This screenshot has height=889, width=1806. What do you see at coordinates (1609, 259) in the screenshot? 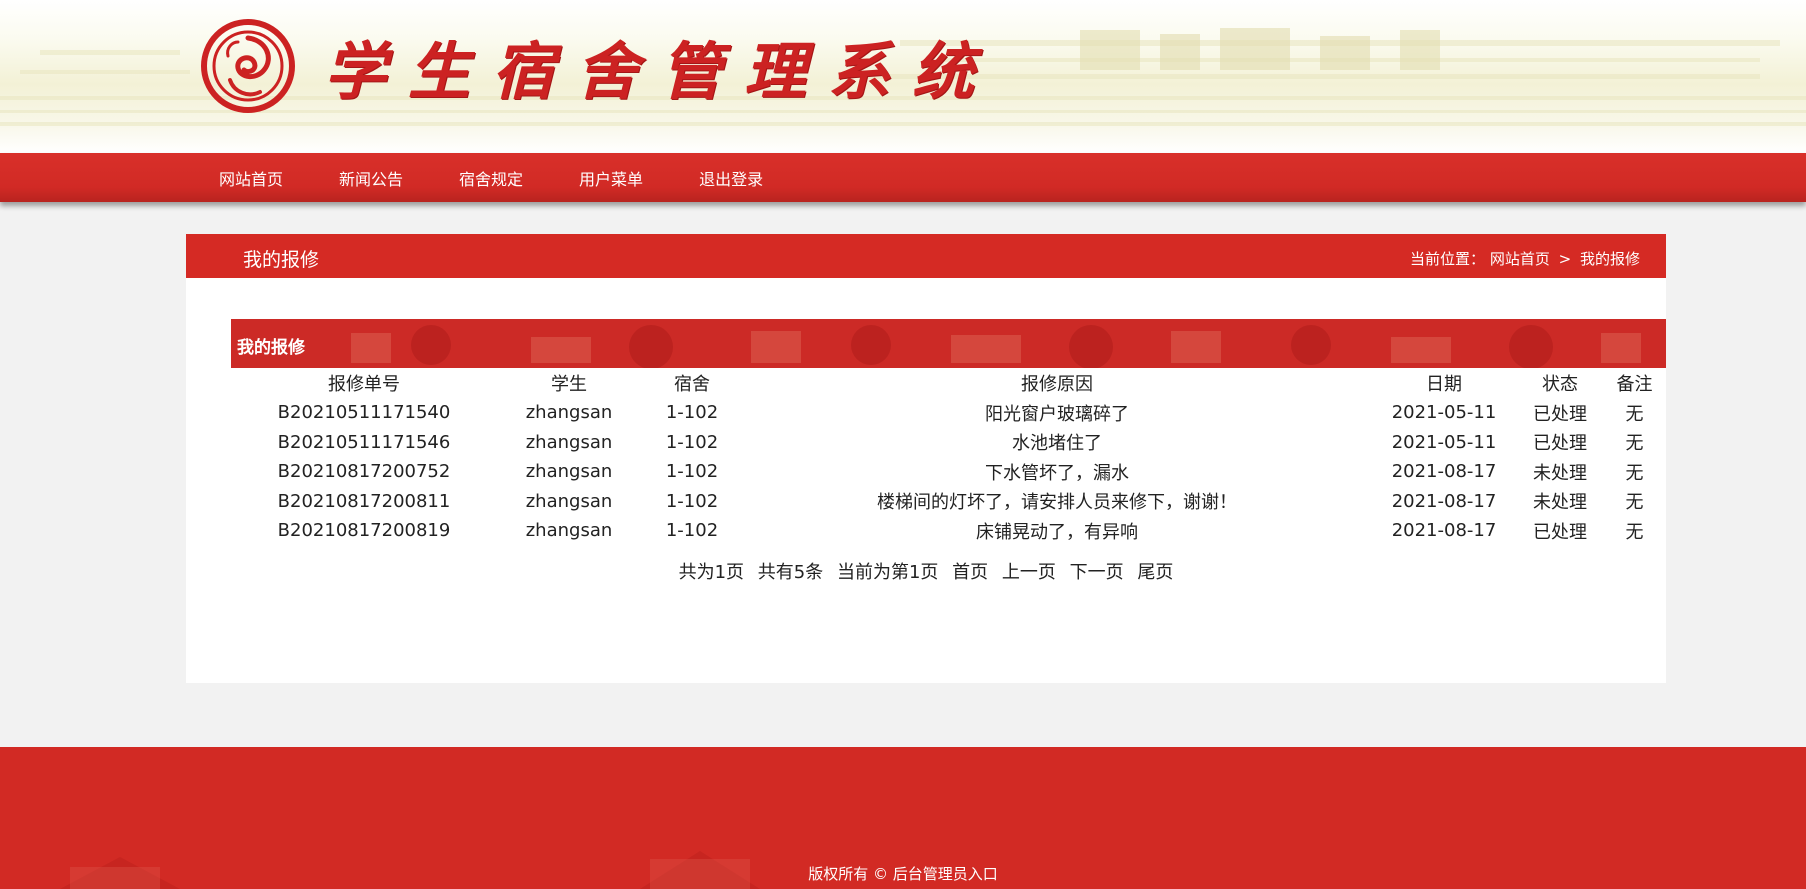
I see `breadcrumb-current: 我的报修` at bounding box center [1609, 259].